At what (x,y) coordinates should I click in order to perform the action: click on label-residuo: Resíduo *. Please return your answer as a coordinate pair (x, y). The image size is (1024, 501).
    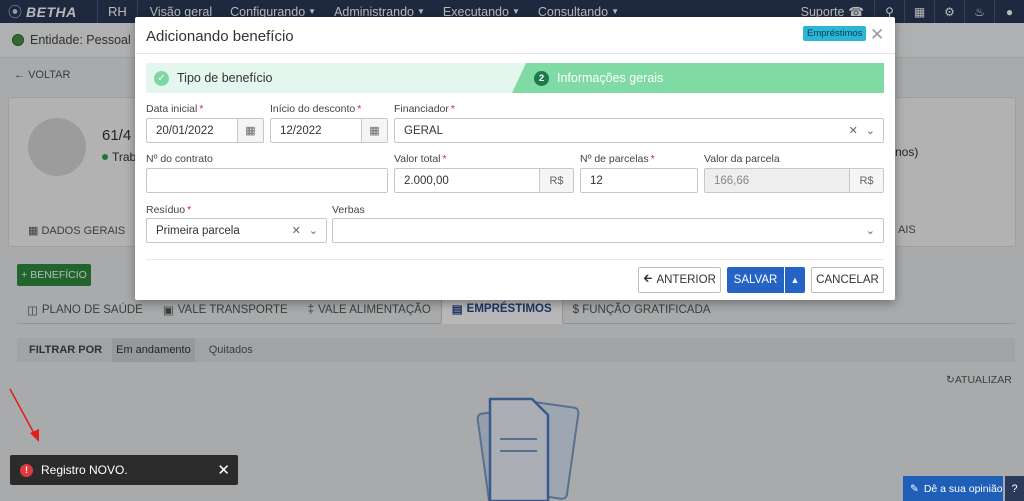
    Looking at the image, I should click on (168, 210).